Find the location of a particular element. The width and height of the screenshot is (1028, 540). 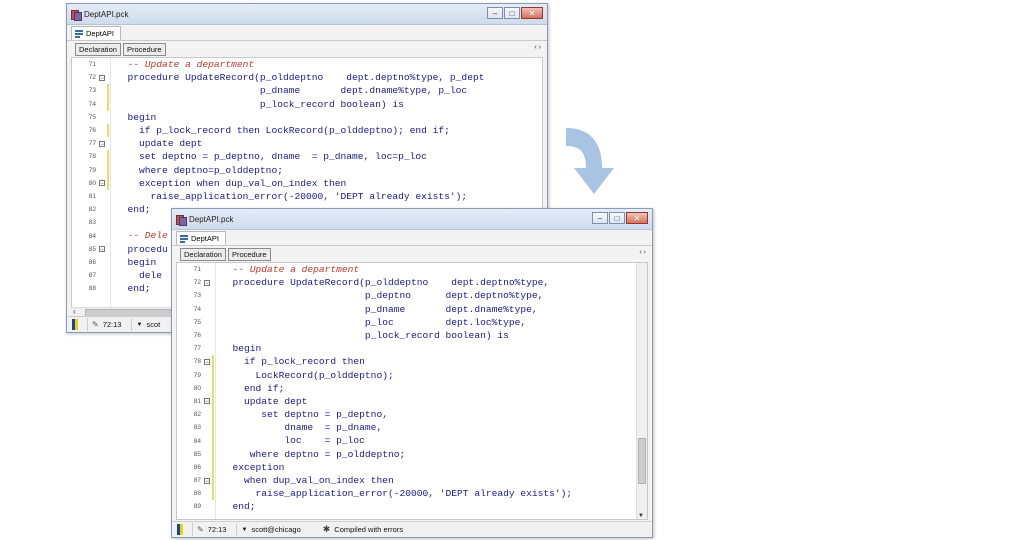

line-number: 85 is located at coordinates (92, 249).